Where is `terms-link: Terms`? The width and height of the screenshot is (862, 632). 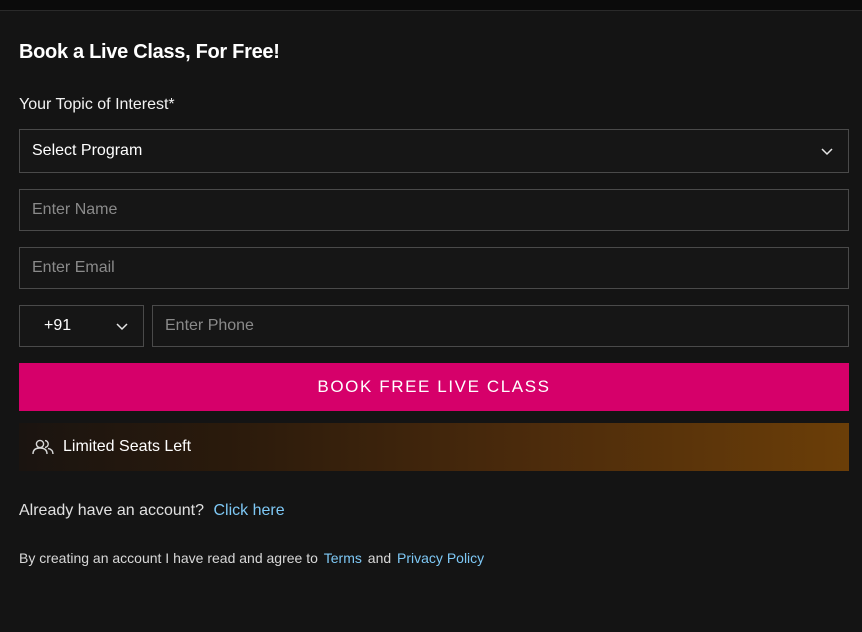
terms-link: Terms is located at coordinates (343, 558).